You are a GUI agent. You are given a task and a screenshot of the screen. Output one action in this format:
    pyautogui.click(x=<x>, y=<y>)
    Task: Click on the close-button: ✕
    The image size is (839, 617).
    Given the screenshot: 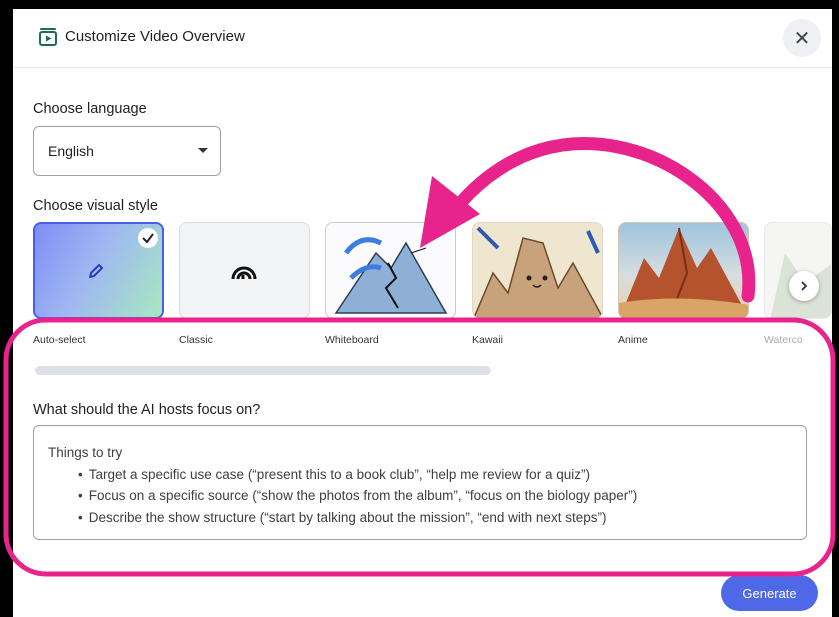 What is the action you would take?
    pyautogui.click(x=802, y=38)
    